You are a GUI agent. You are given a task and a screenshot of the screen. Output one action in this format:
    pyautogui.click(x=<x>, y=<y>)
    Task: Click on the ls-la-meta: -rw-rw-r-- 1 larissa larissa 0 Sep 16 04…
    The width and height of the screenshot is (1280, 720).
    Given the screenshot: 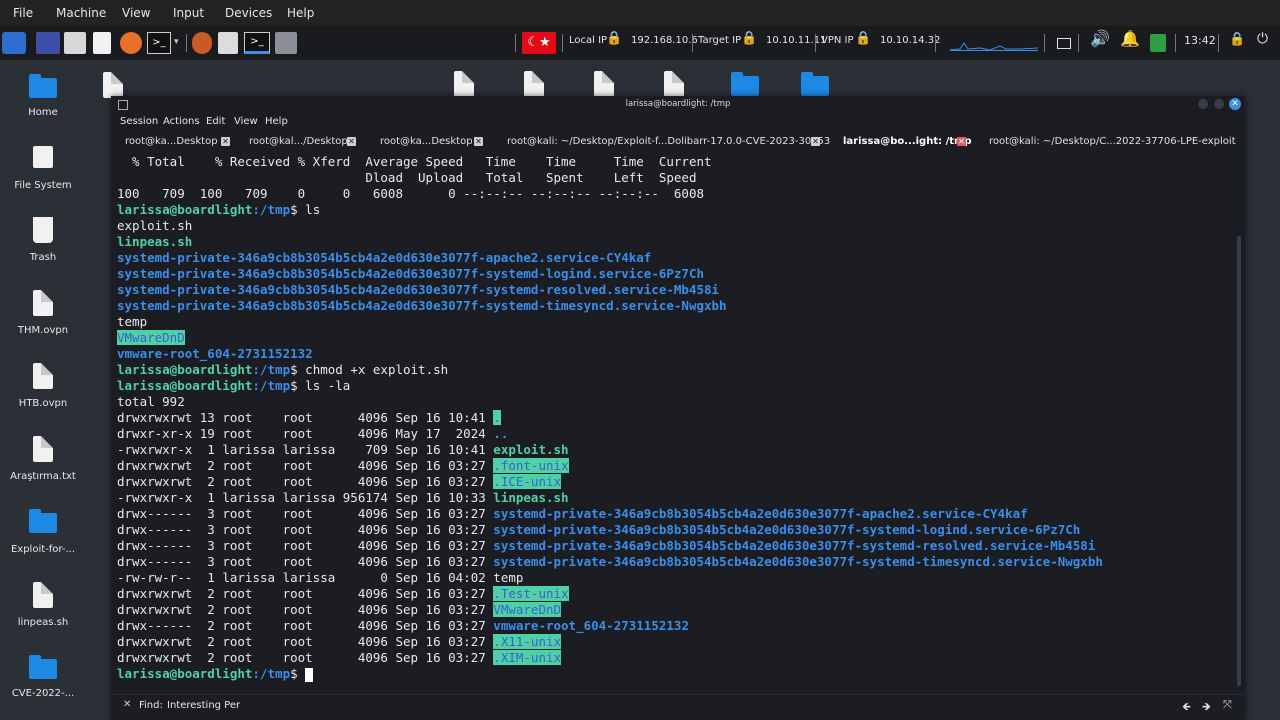 What is the action you would take?
    pyautogui.click(x=305, y=577)
    